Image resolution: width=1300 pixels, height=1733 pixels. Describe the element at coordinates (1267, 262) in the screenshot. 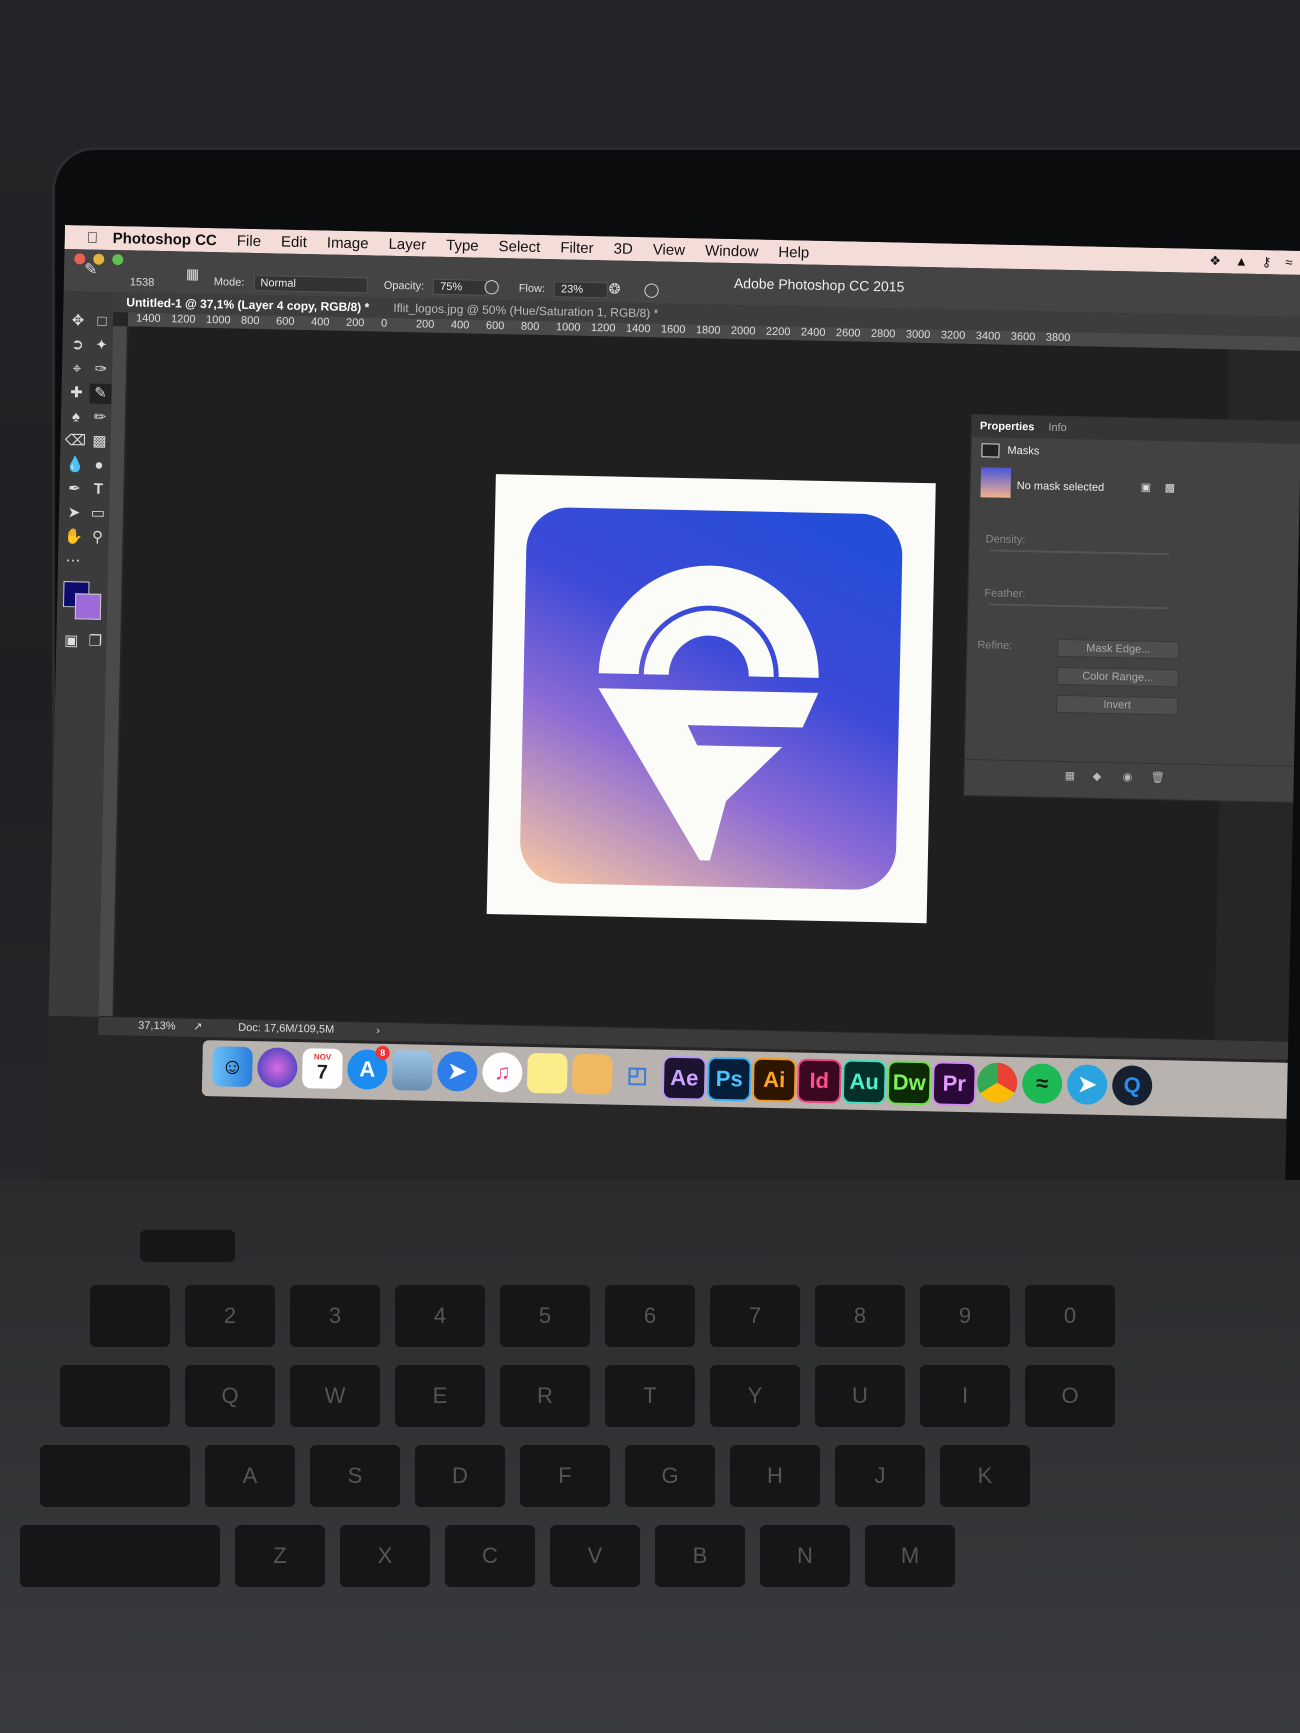

I see `bluetooth-icon: ⚷` at that location.